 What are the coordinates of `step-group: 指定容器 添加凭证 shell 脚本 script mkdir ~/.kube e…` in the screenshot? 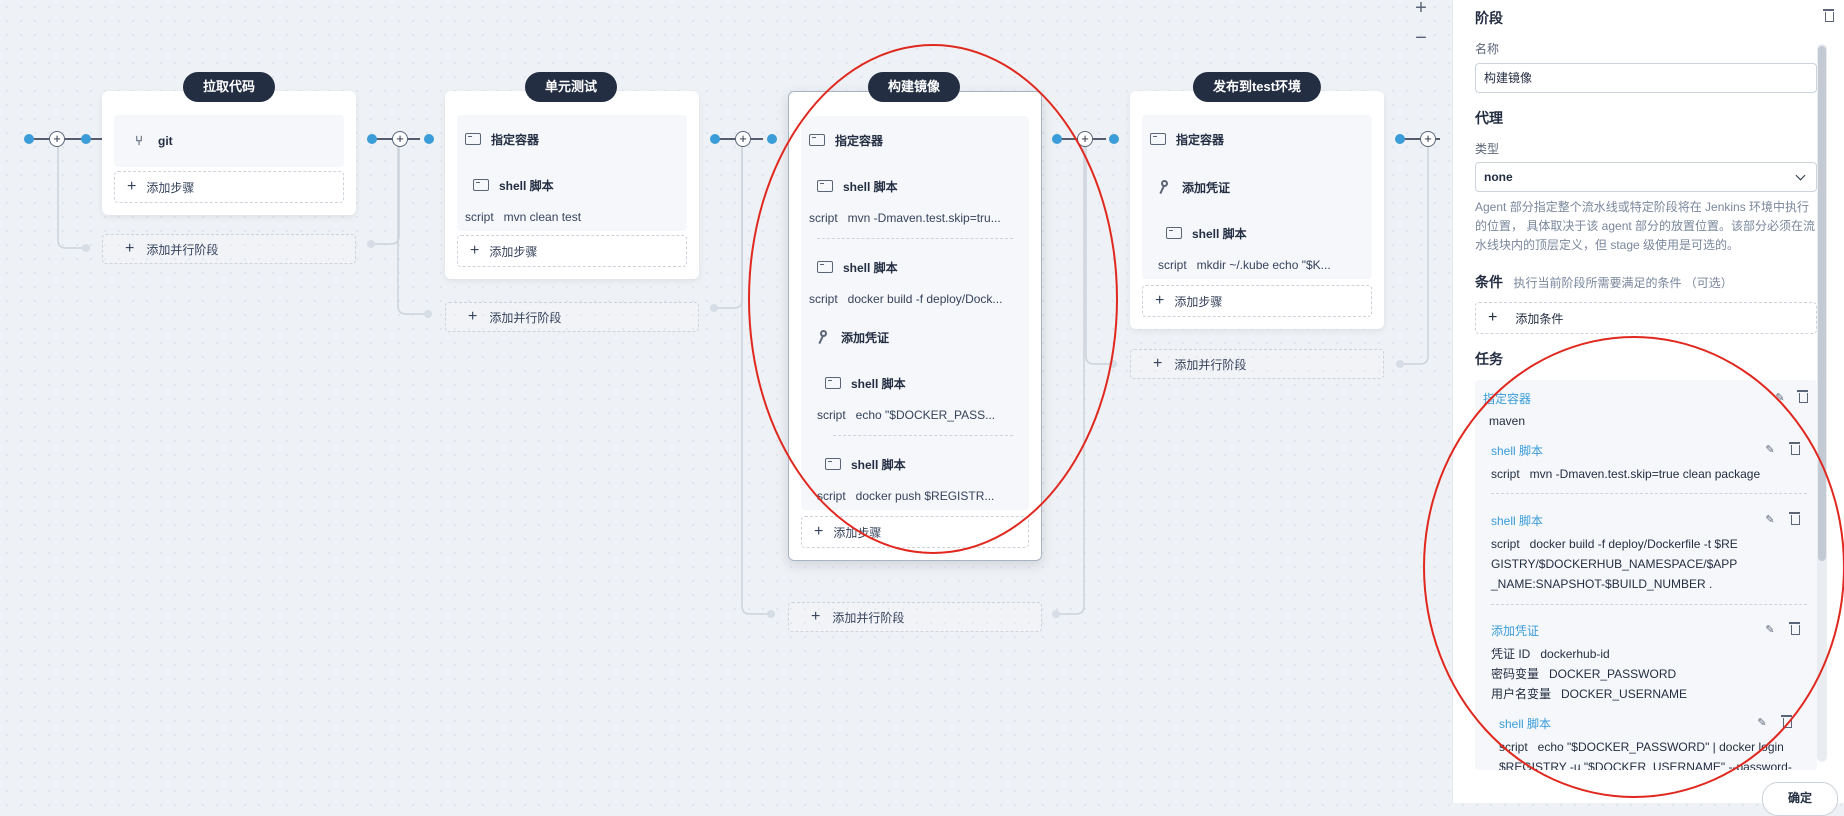 It's located at (1257, 197).